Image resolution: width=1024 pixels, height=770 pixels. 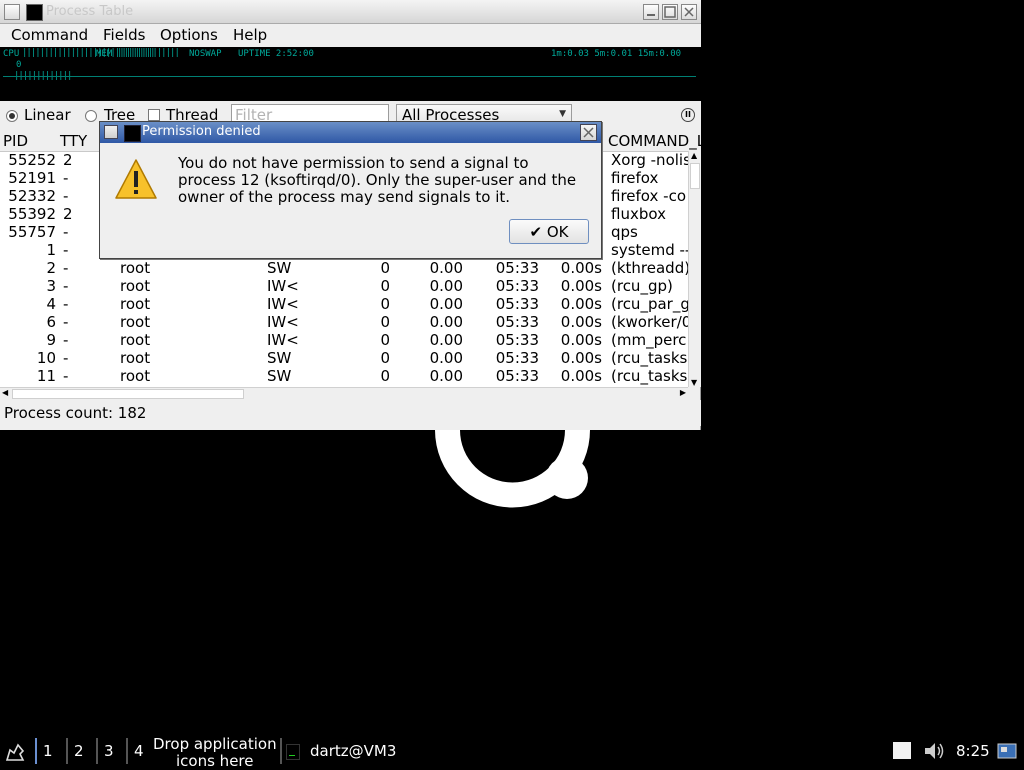 I want to click on cell-pid: 52191, so click(x=32, y=178).